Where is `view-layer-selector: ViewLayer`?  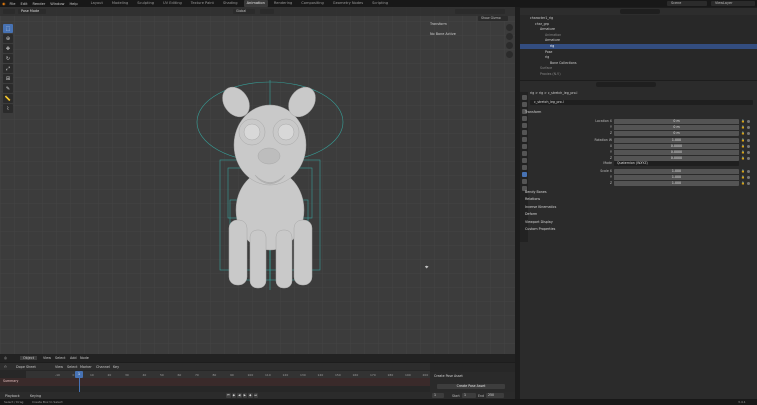 view-layer-selector: ViewLayer is located at coordinates (733, 3).